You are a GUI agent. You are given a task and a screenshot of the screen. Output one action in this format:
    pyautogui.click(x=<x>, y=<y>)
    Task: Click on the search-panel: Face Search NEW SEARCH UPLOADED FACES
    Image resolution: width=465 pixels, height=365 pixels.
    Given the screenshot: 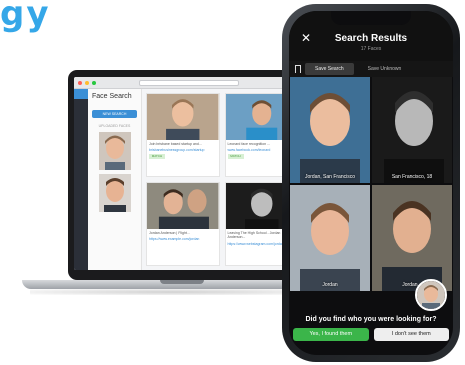 What is the action you would take?
    pyautogui.click(x=115, y=179)
    